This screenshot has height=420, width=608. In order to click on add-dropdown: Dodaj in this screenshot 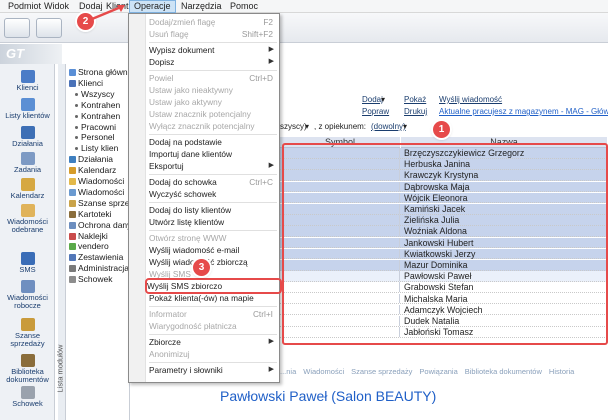, I will do `click(372, 99)`.